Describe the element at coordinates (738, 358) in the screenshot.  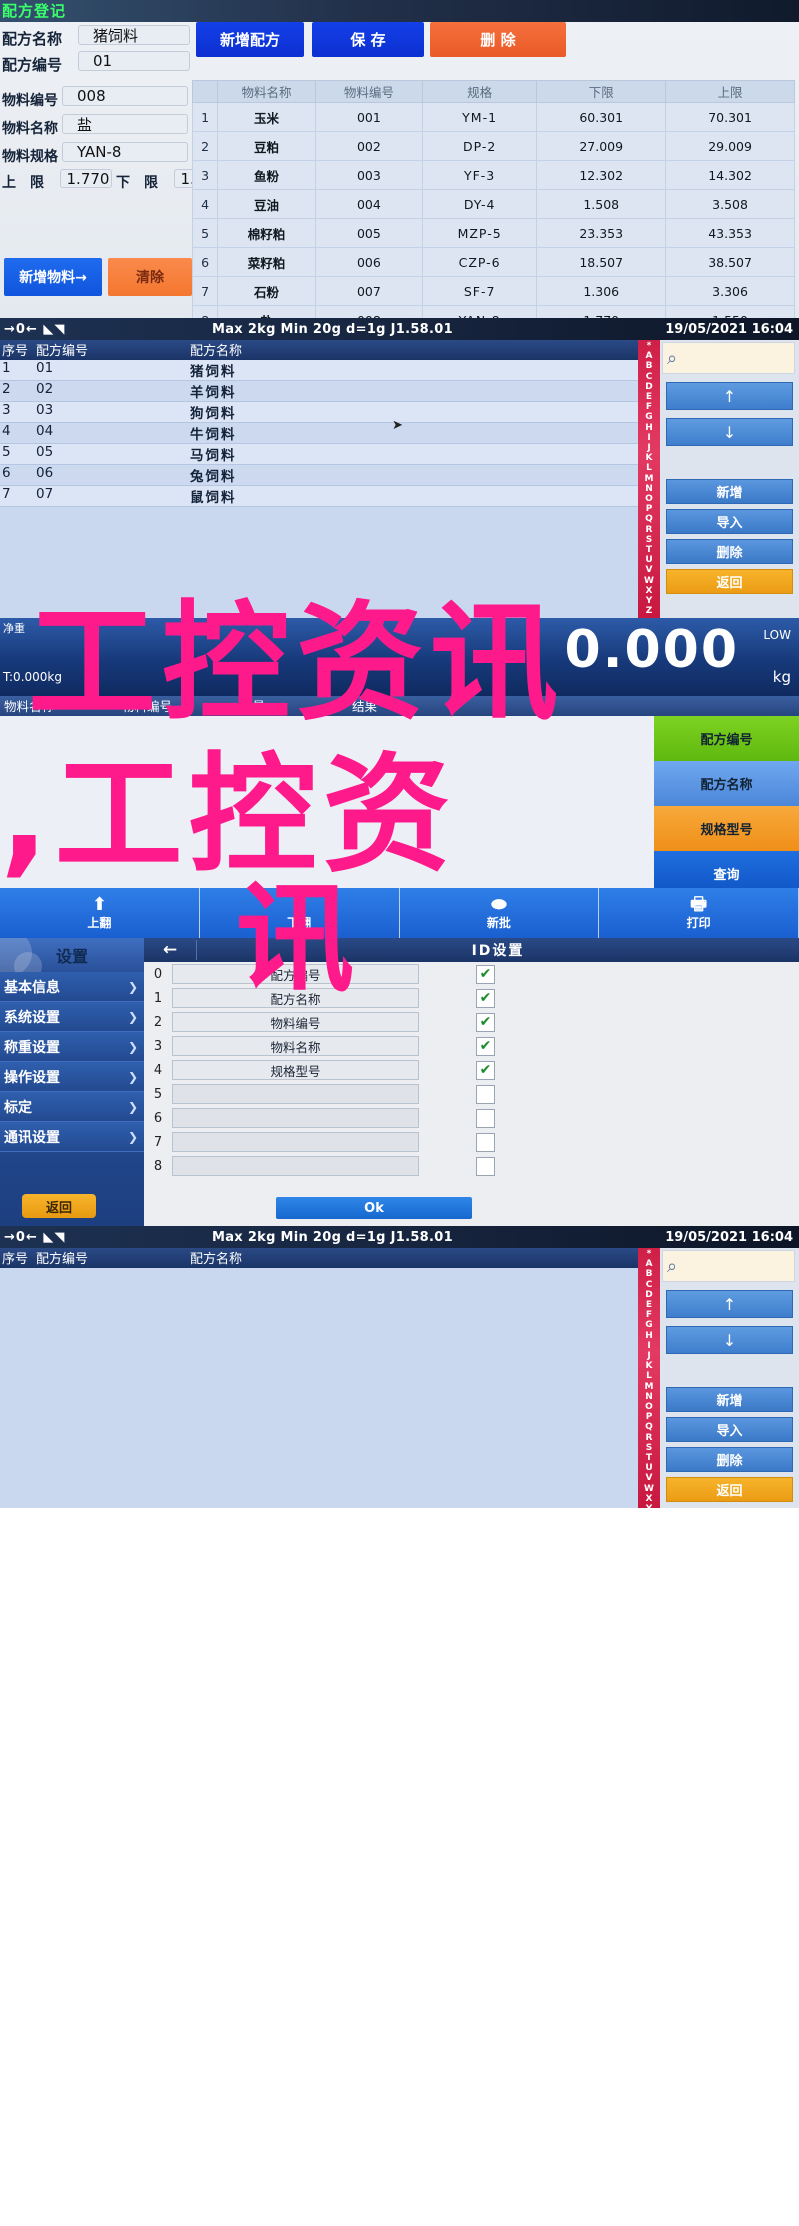
I see `search-input` at that location.